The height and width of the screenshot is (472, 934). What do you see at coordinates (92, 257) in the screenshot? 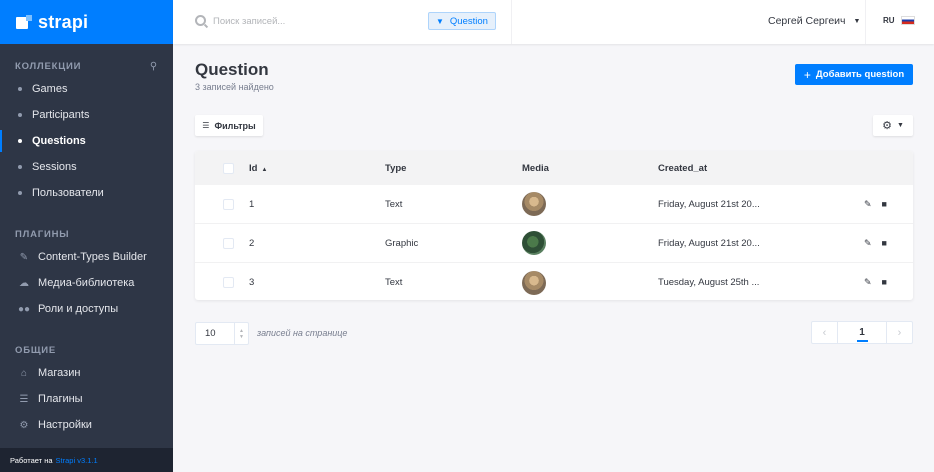
I see `sidebar-item-label: Content-Types Builder` at bounding box center [92, 257].